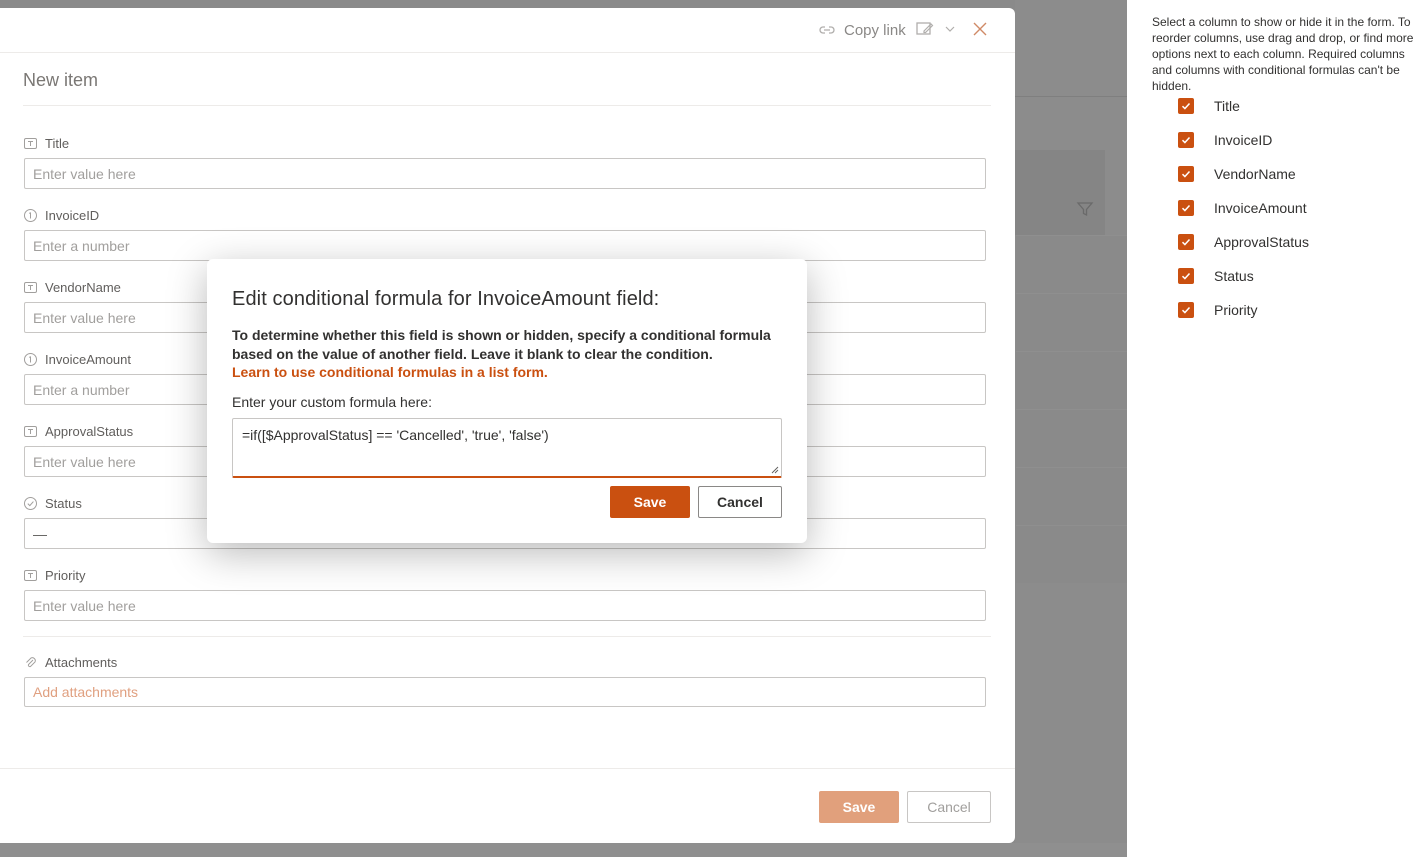 Image resolution: width=1421 pixels, height=857 pixels. I want to click on background-rows, so click(1071, 409).